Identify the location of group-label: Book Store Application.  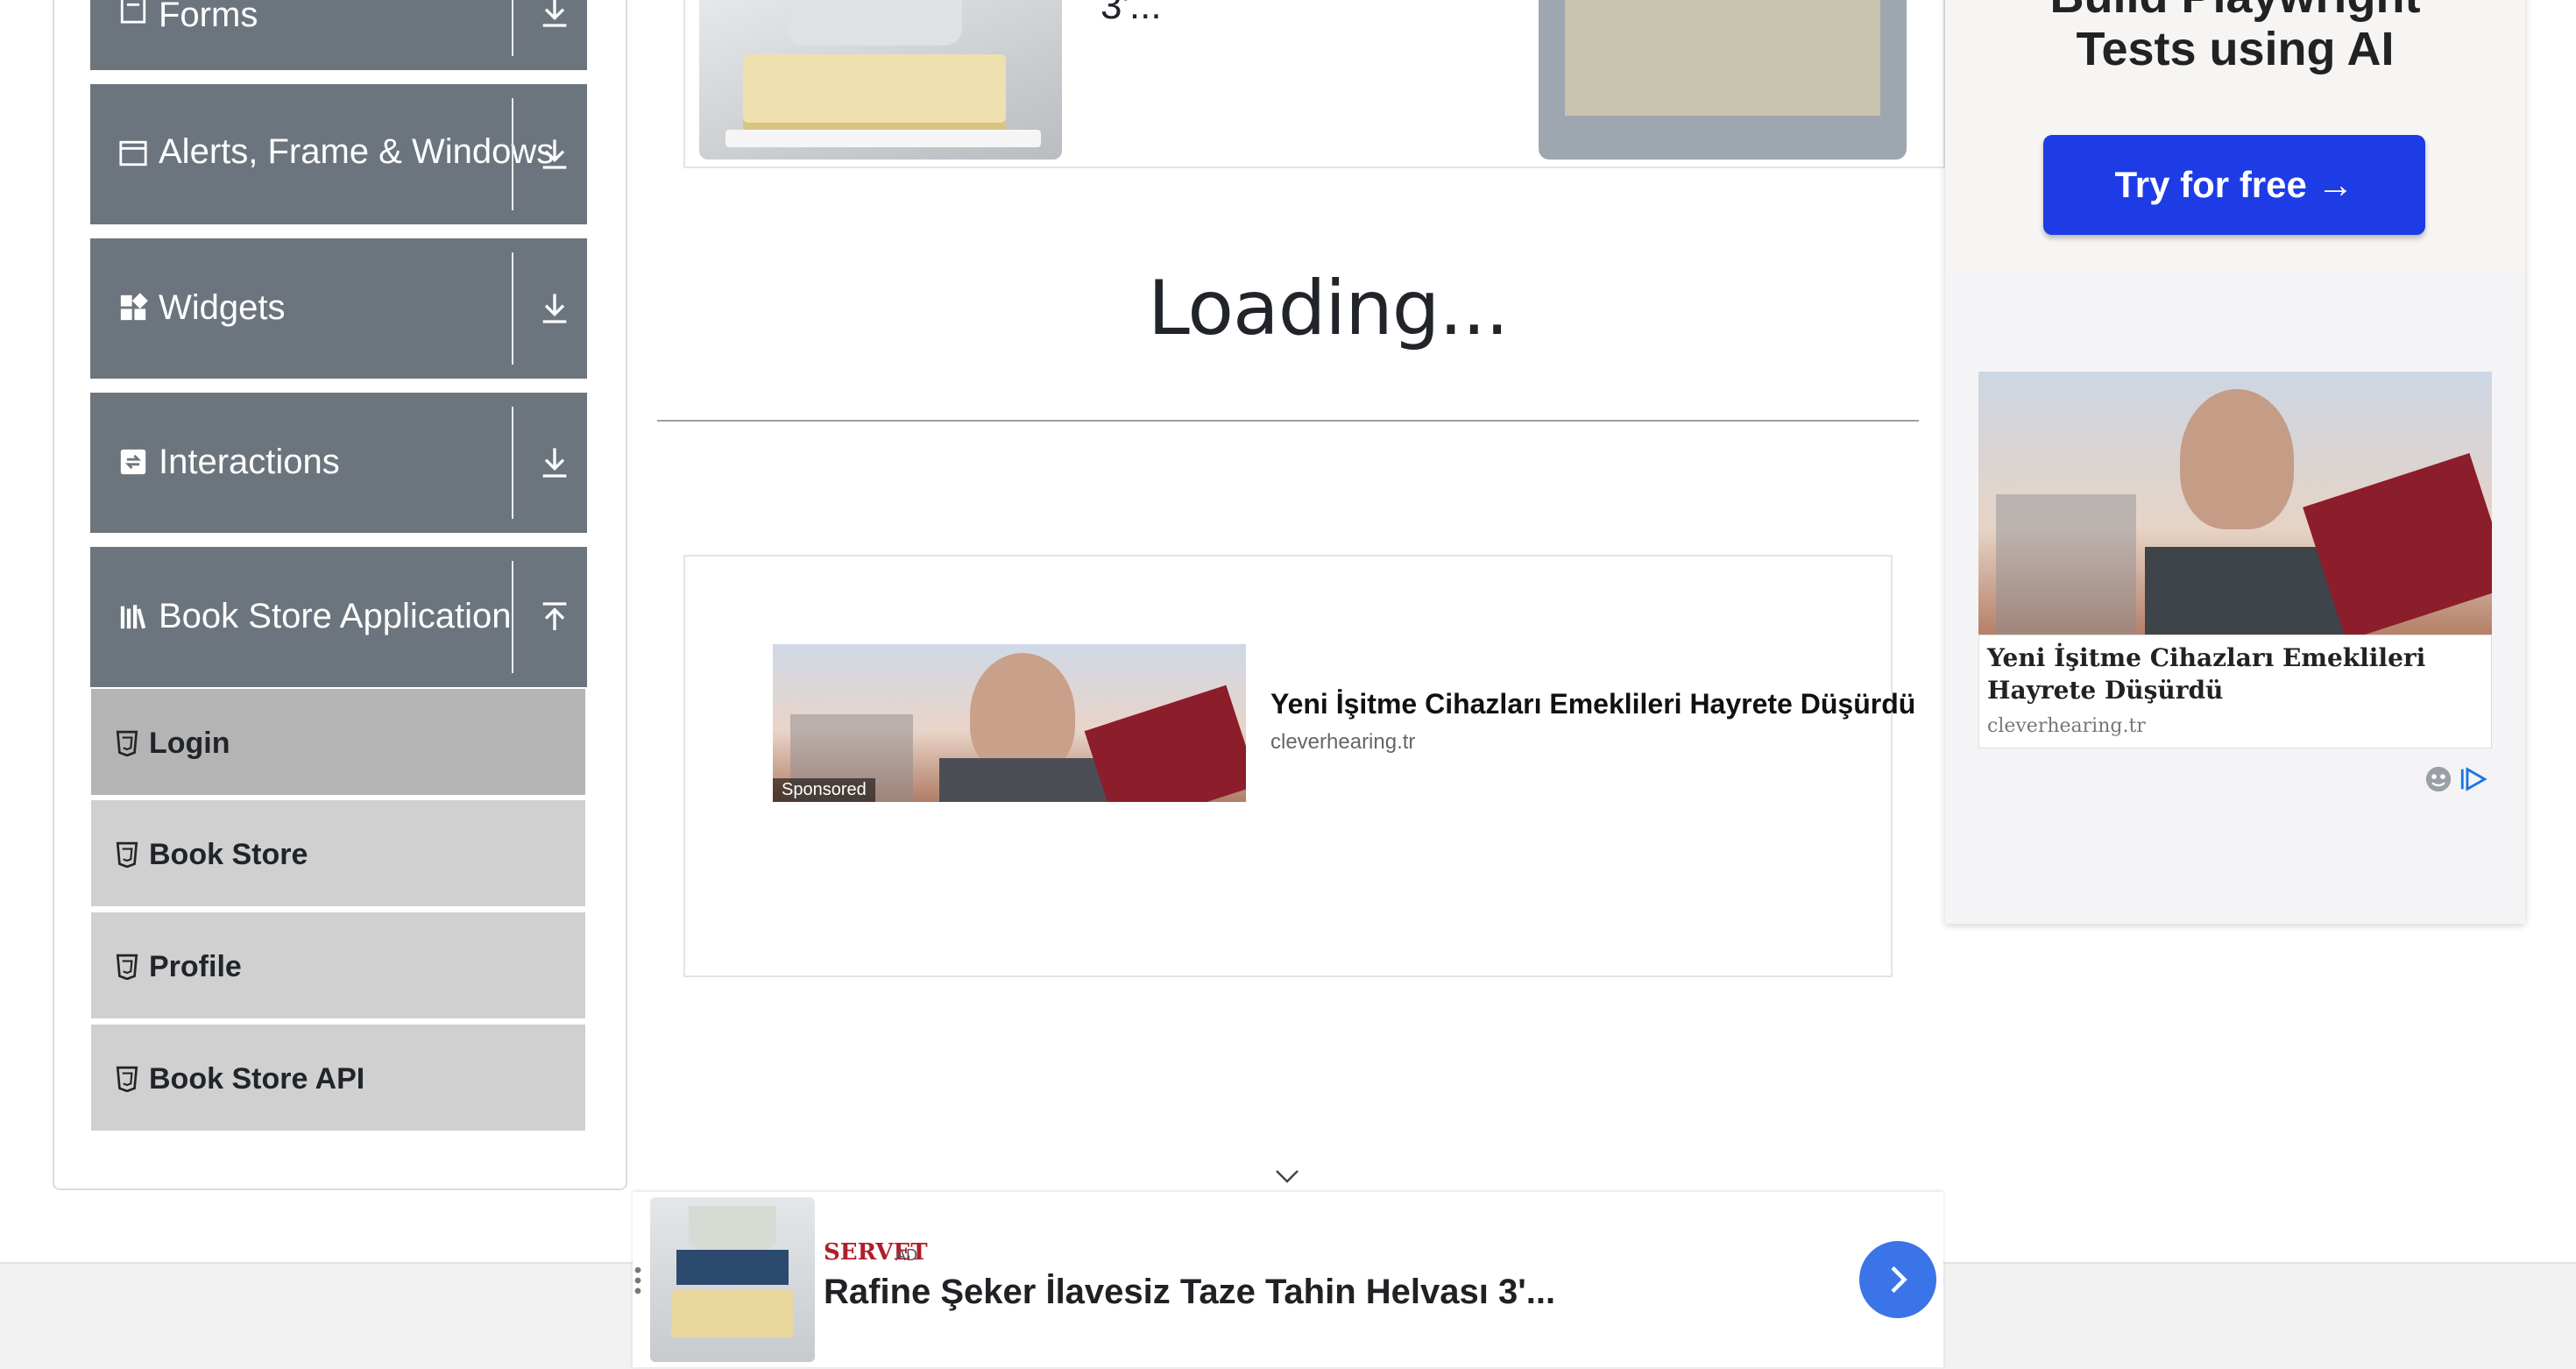
(335, 616).